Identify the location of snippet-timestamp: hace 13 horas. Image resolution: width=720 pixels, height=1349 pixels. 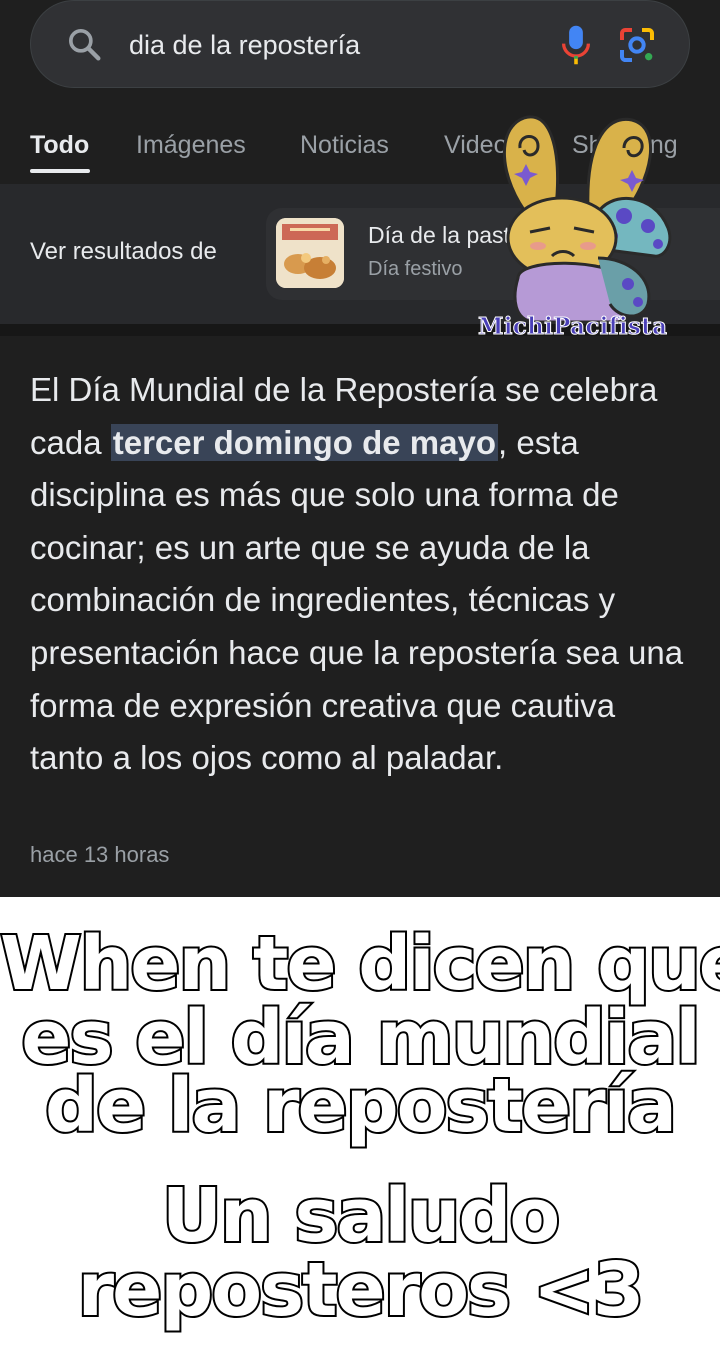
(100, 854).